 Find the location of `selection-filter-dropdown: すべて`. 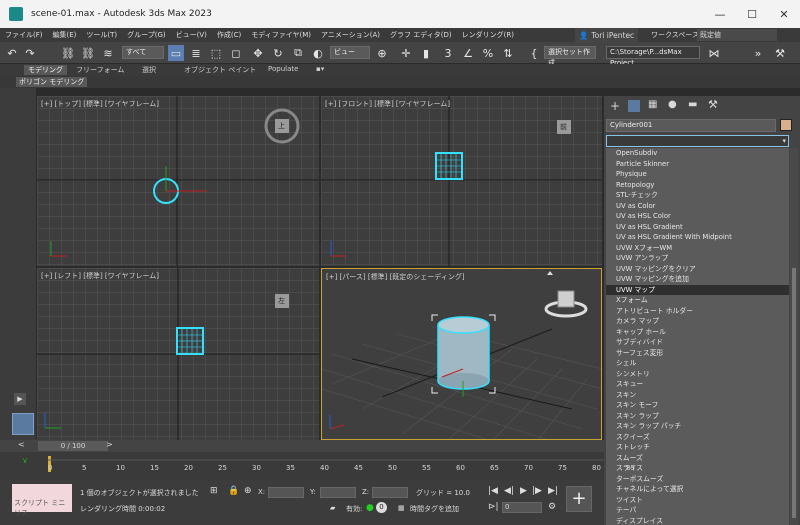

selection-filter-dropdown: すべて is located at coordinates (143, 52).